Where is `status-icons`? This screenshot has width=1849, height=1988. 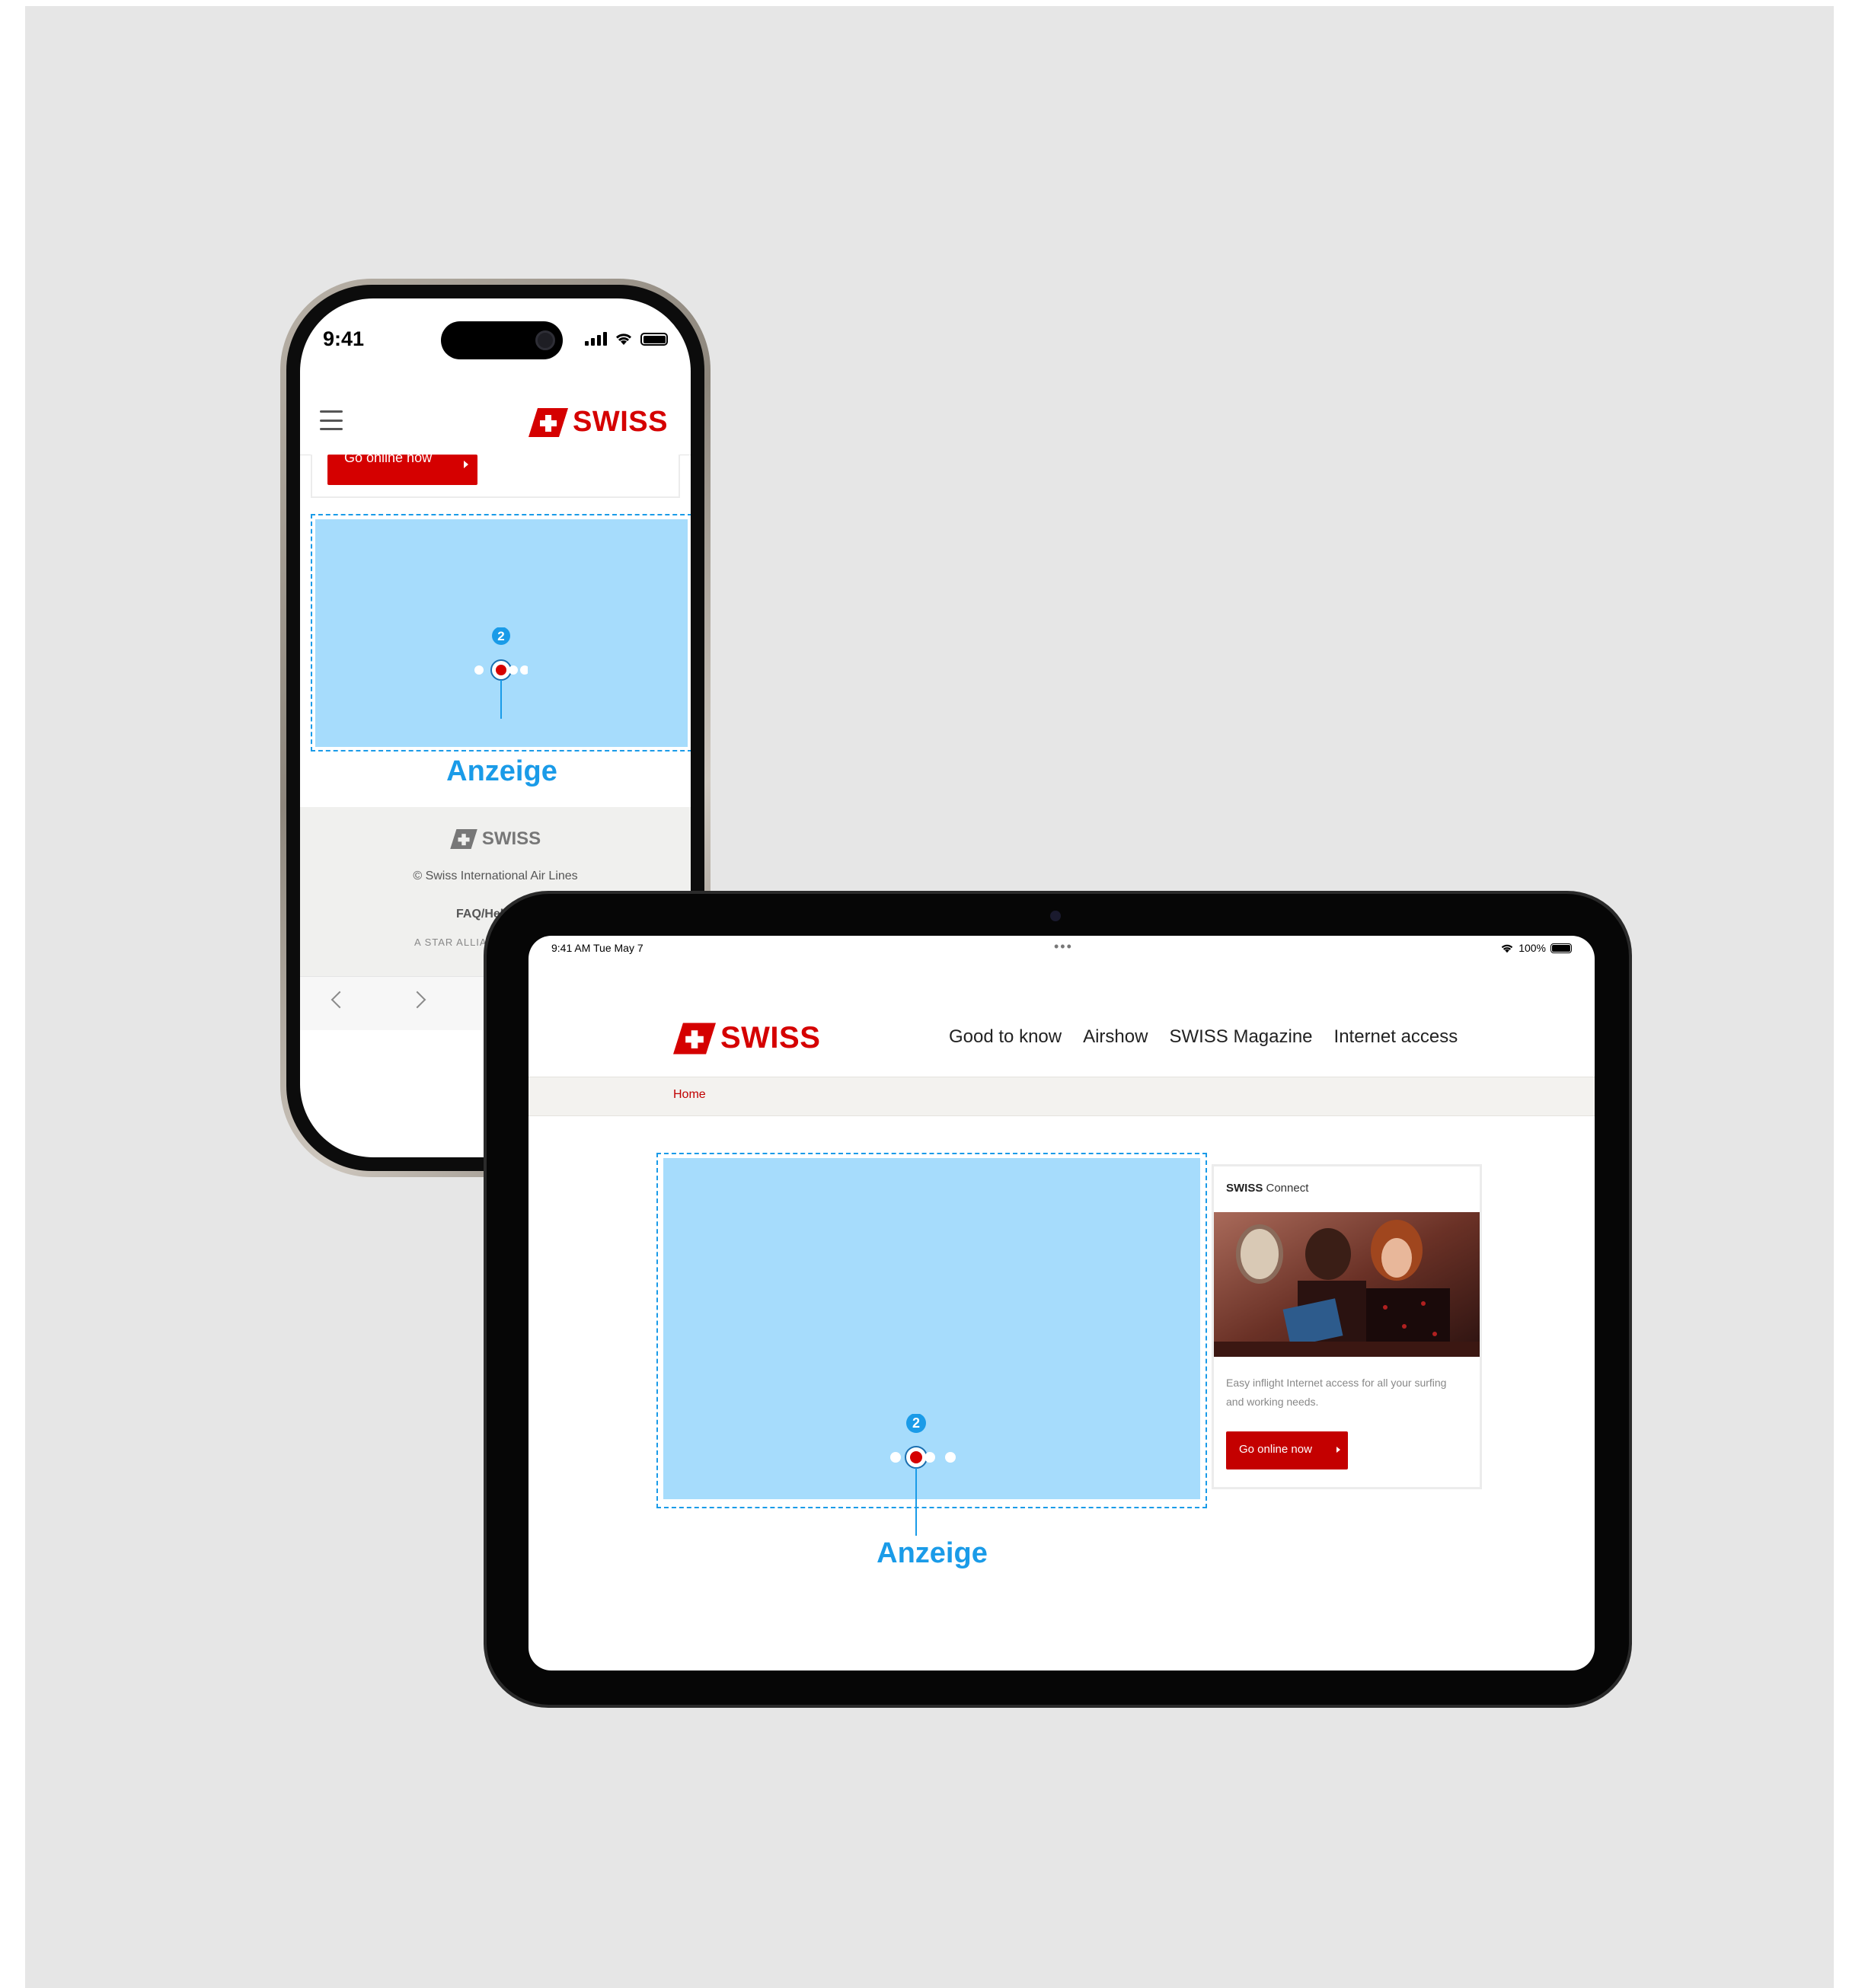
status-icons is located at coordinates (627, 338).